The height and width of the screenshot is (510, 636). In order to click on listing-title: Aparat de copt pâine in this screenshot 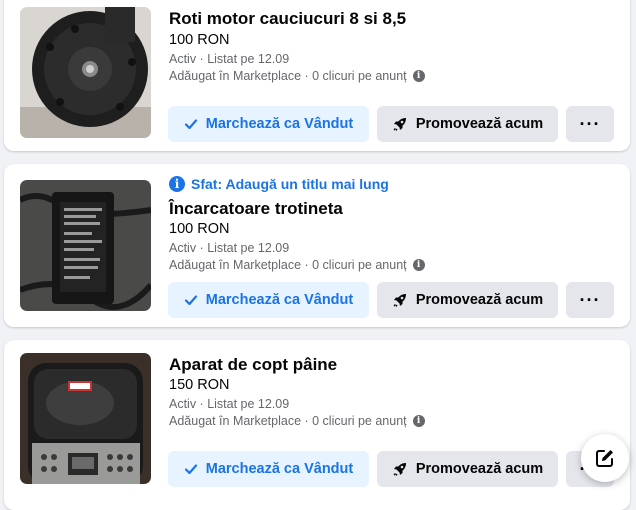, I will do `click(253, 365)`.